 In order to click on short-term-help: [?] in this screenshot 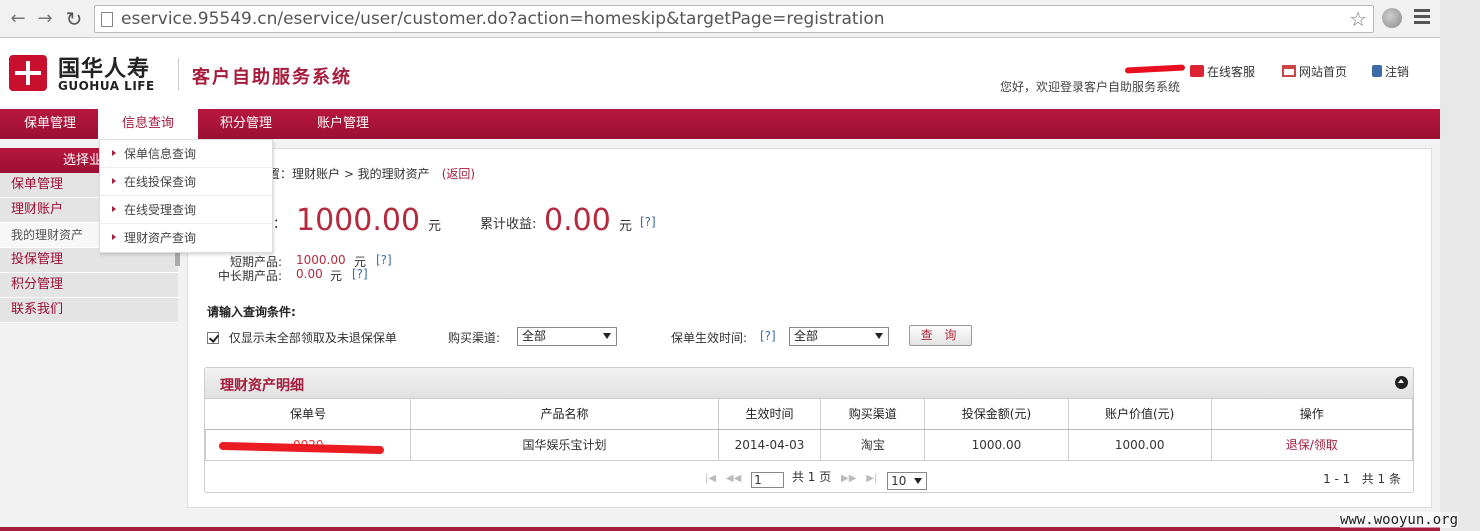, I will do `click(384, 260)`.